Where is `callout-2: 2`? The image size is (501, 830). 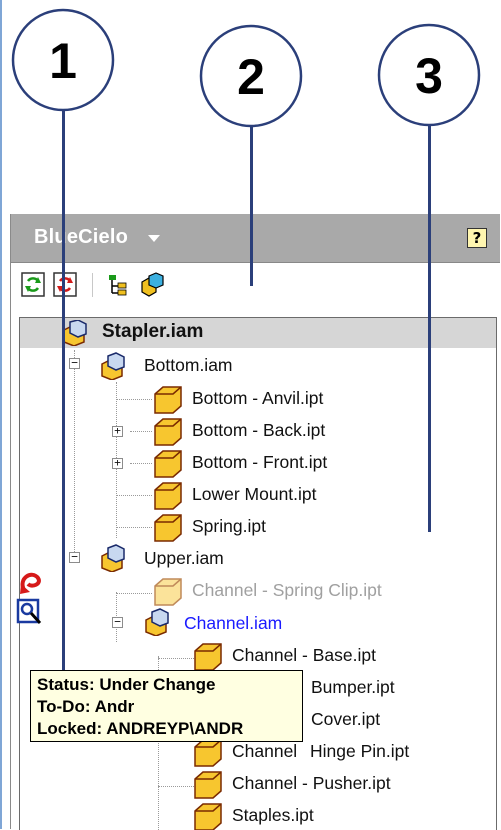
callout-2: 2 is located at coordinates (251, 76).